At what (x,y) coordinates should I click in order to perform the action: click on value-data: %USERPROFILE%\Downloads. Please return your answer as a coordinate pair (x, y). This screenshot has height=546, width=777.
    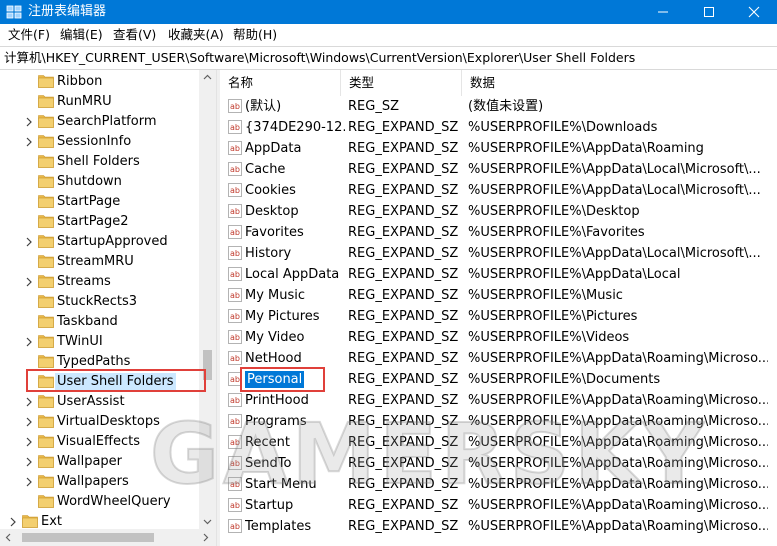
    Looking at the image, I should click on (563, 127).